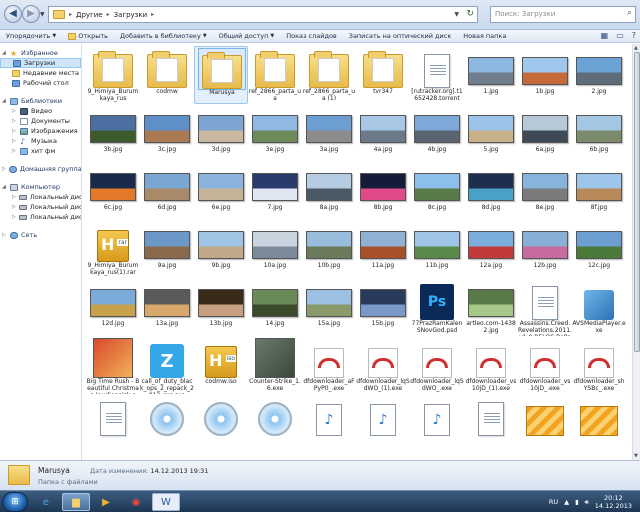 Image resolution: width=640 pixels, height=512 pixels. Describe the element at coordinates (563, 14) in the screenshot. I see `search-input: Поиск: Загрузки ⌕` at that location.